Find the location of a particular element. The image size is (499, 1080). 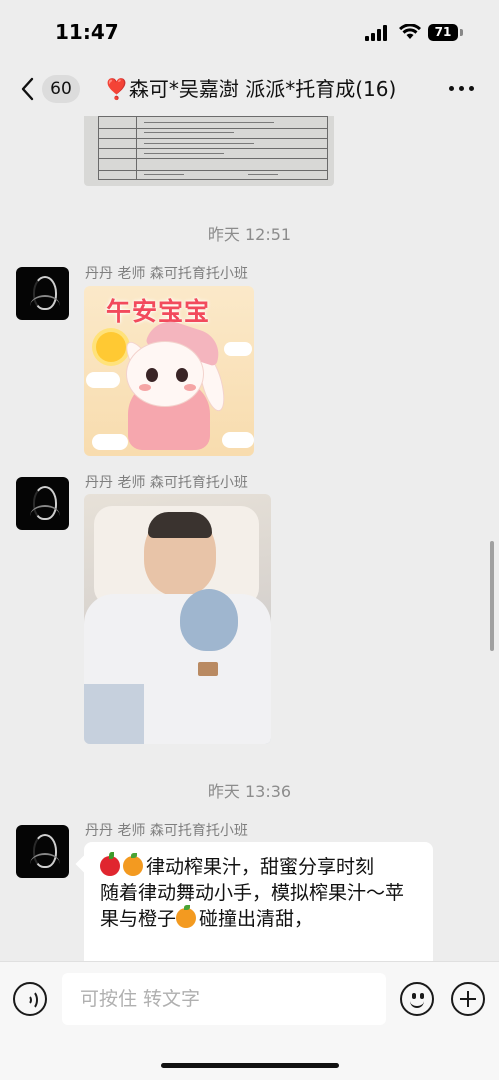

document-table-image is located at coordinates (213, 148).